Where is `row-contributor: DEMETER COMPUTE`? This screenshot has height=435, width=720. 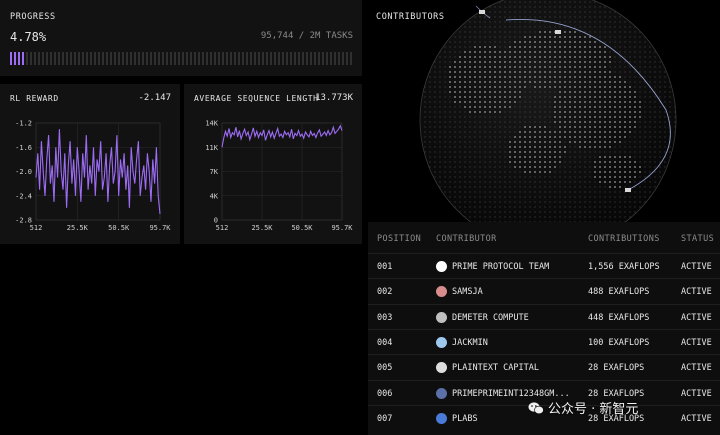
row-contributor: DEMETER COMPUTE is located at coordinates (490, 318).